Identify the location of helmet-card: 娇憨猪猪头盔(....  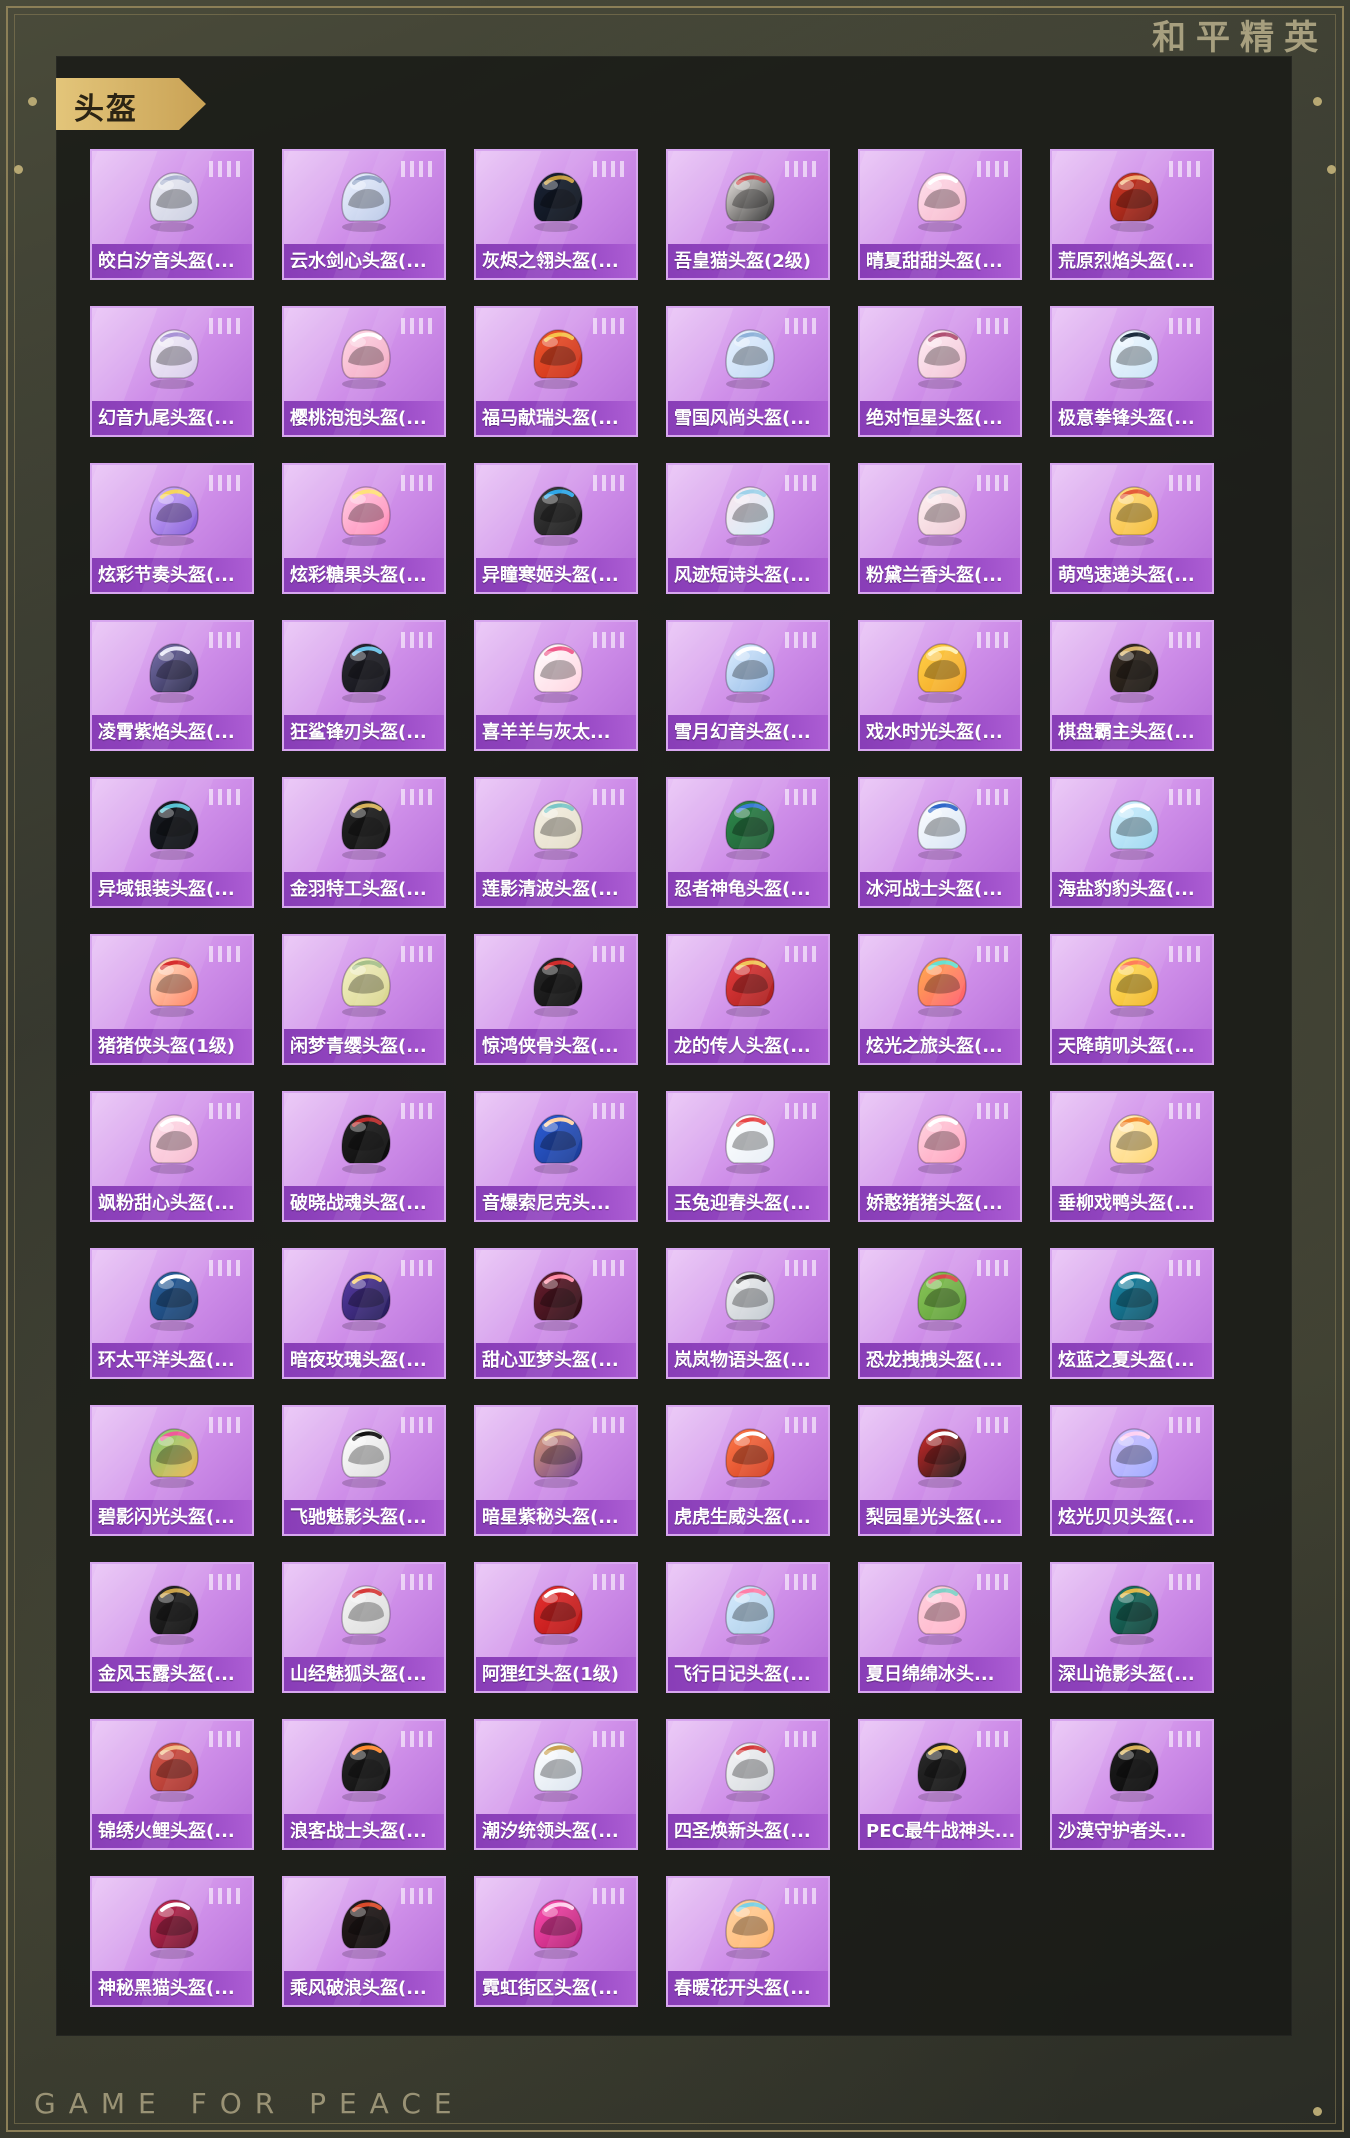
(940, 1156).